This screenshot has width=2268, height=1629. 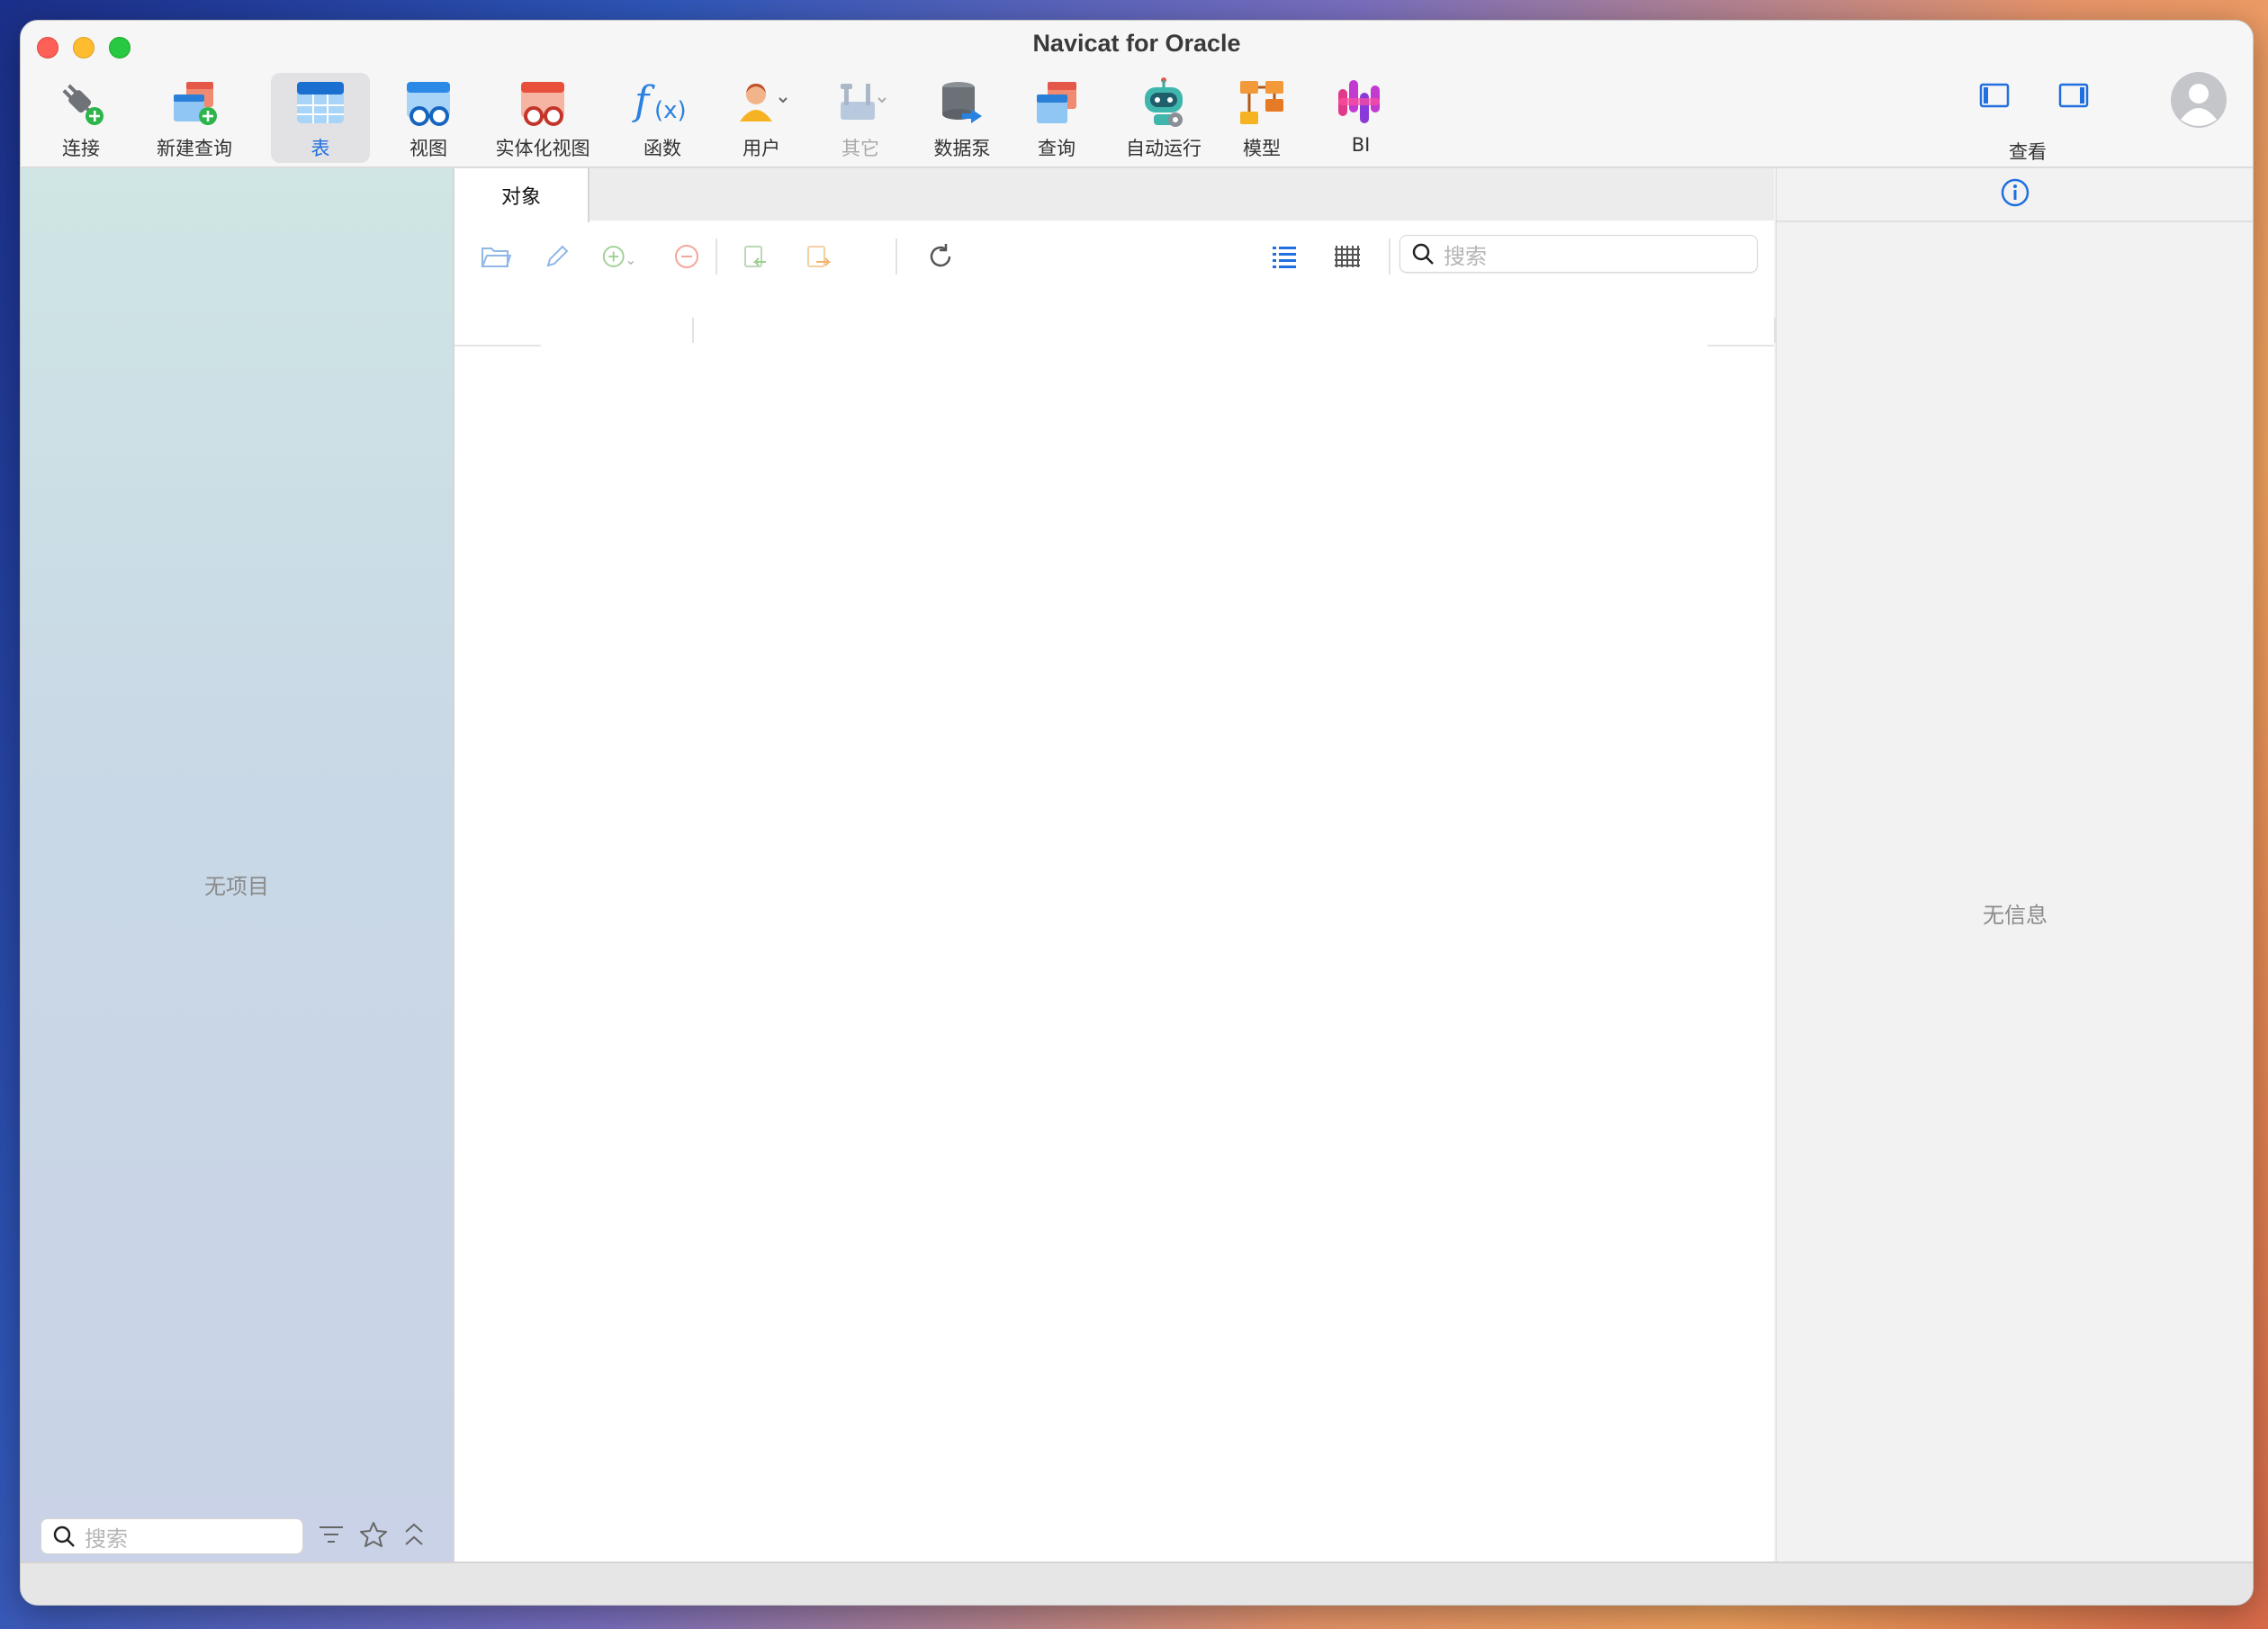 What do you see at coordinates (194, 148) in the screenshot?
I see `new-query-label: 新建查询` at bounding box center [194, 148].